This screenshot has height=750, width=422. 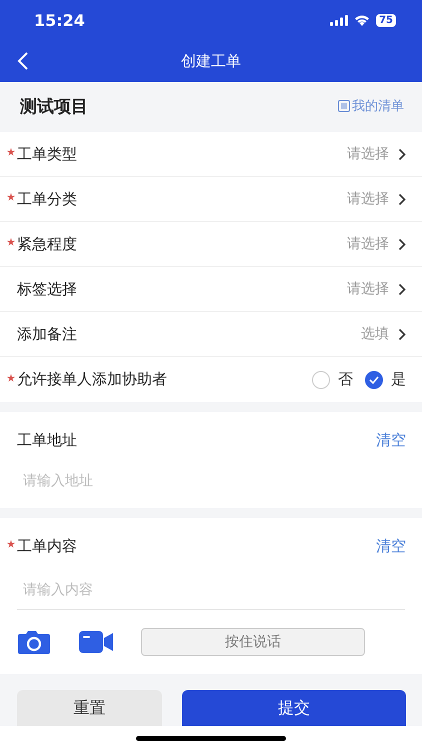 What do you see at coordinates (294, 708) in the screenshot?
I see `submit-button: 提交` at bounding box center [294, 708].